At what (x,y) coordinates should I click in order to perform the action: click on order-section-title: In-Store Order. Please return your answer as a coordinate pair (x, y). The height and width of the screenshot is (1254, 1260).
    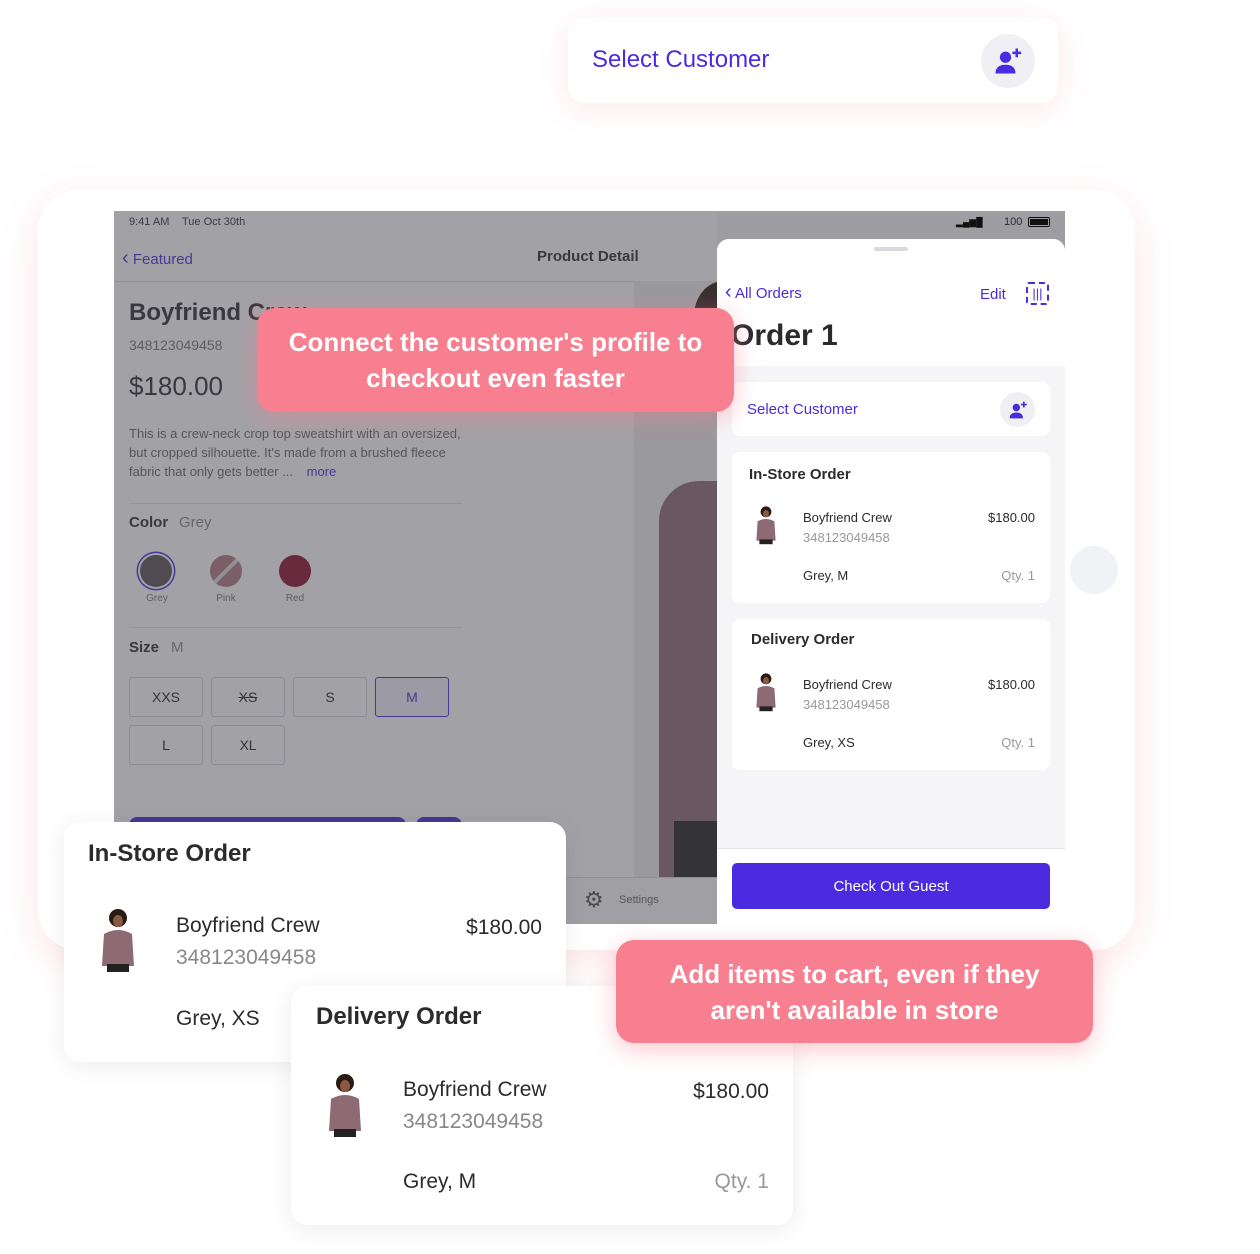
    Looking at the image, I should click on (800, 474).